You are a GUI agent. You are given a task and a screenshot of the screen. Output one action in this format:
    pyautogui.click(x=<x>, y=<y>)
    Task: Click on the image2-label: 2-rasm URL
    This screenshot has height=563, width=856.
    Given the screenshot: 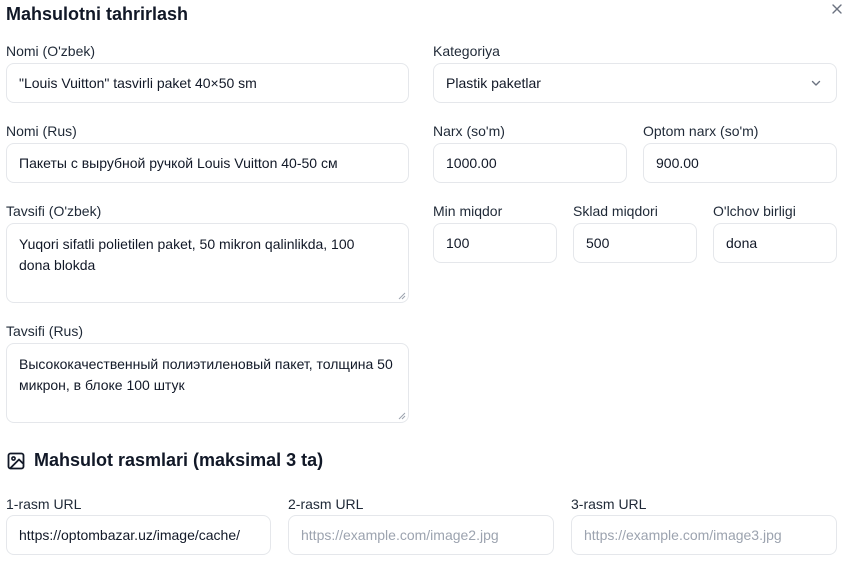 What is the action you would take?
    pyautogui.click(x=326, y=504)
    